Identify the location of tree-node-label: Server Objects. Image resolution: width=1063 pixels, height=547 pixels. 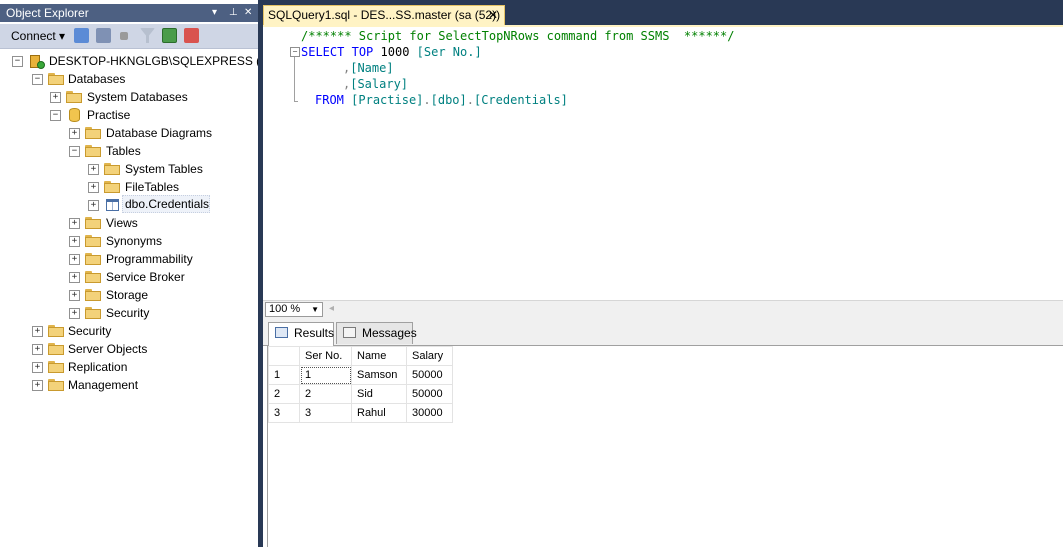
(108, 349).